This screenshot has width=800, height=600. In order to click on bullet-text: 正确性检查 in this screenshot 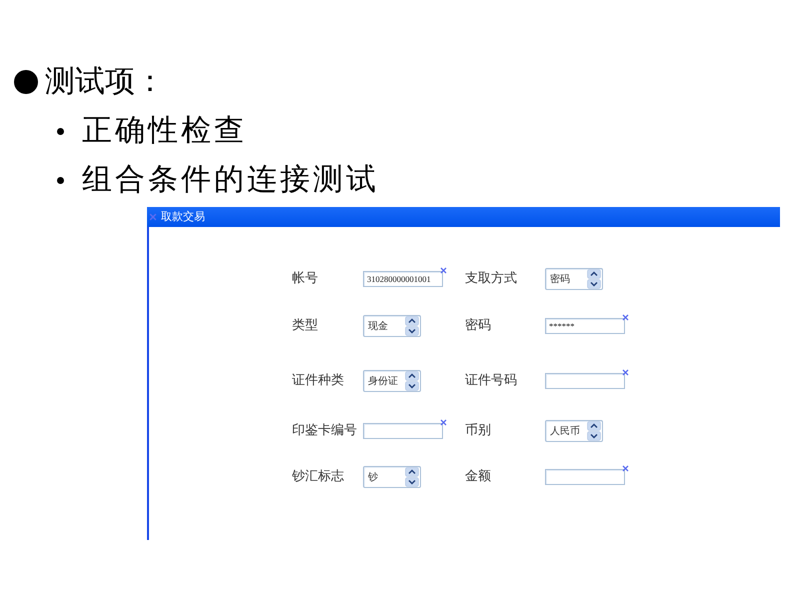, I will do `click(164, 131)`.